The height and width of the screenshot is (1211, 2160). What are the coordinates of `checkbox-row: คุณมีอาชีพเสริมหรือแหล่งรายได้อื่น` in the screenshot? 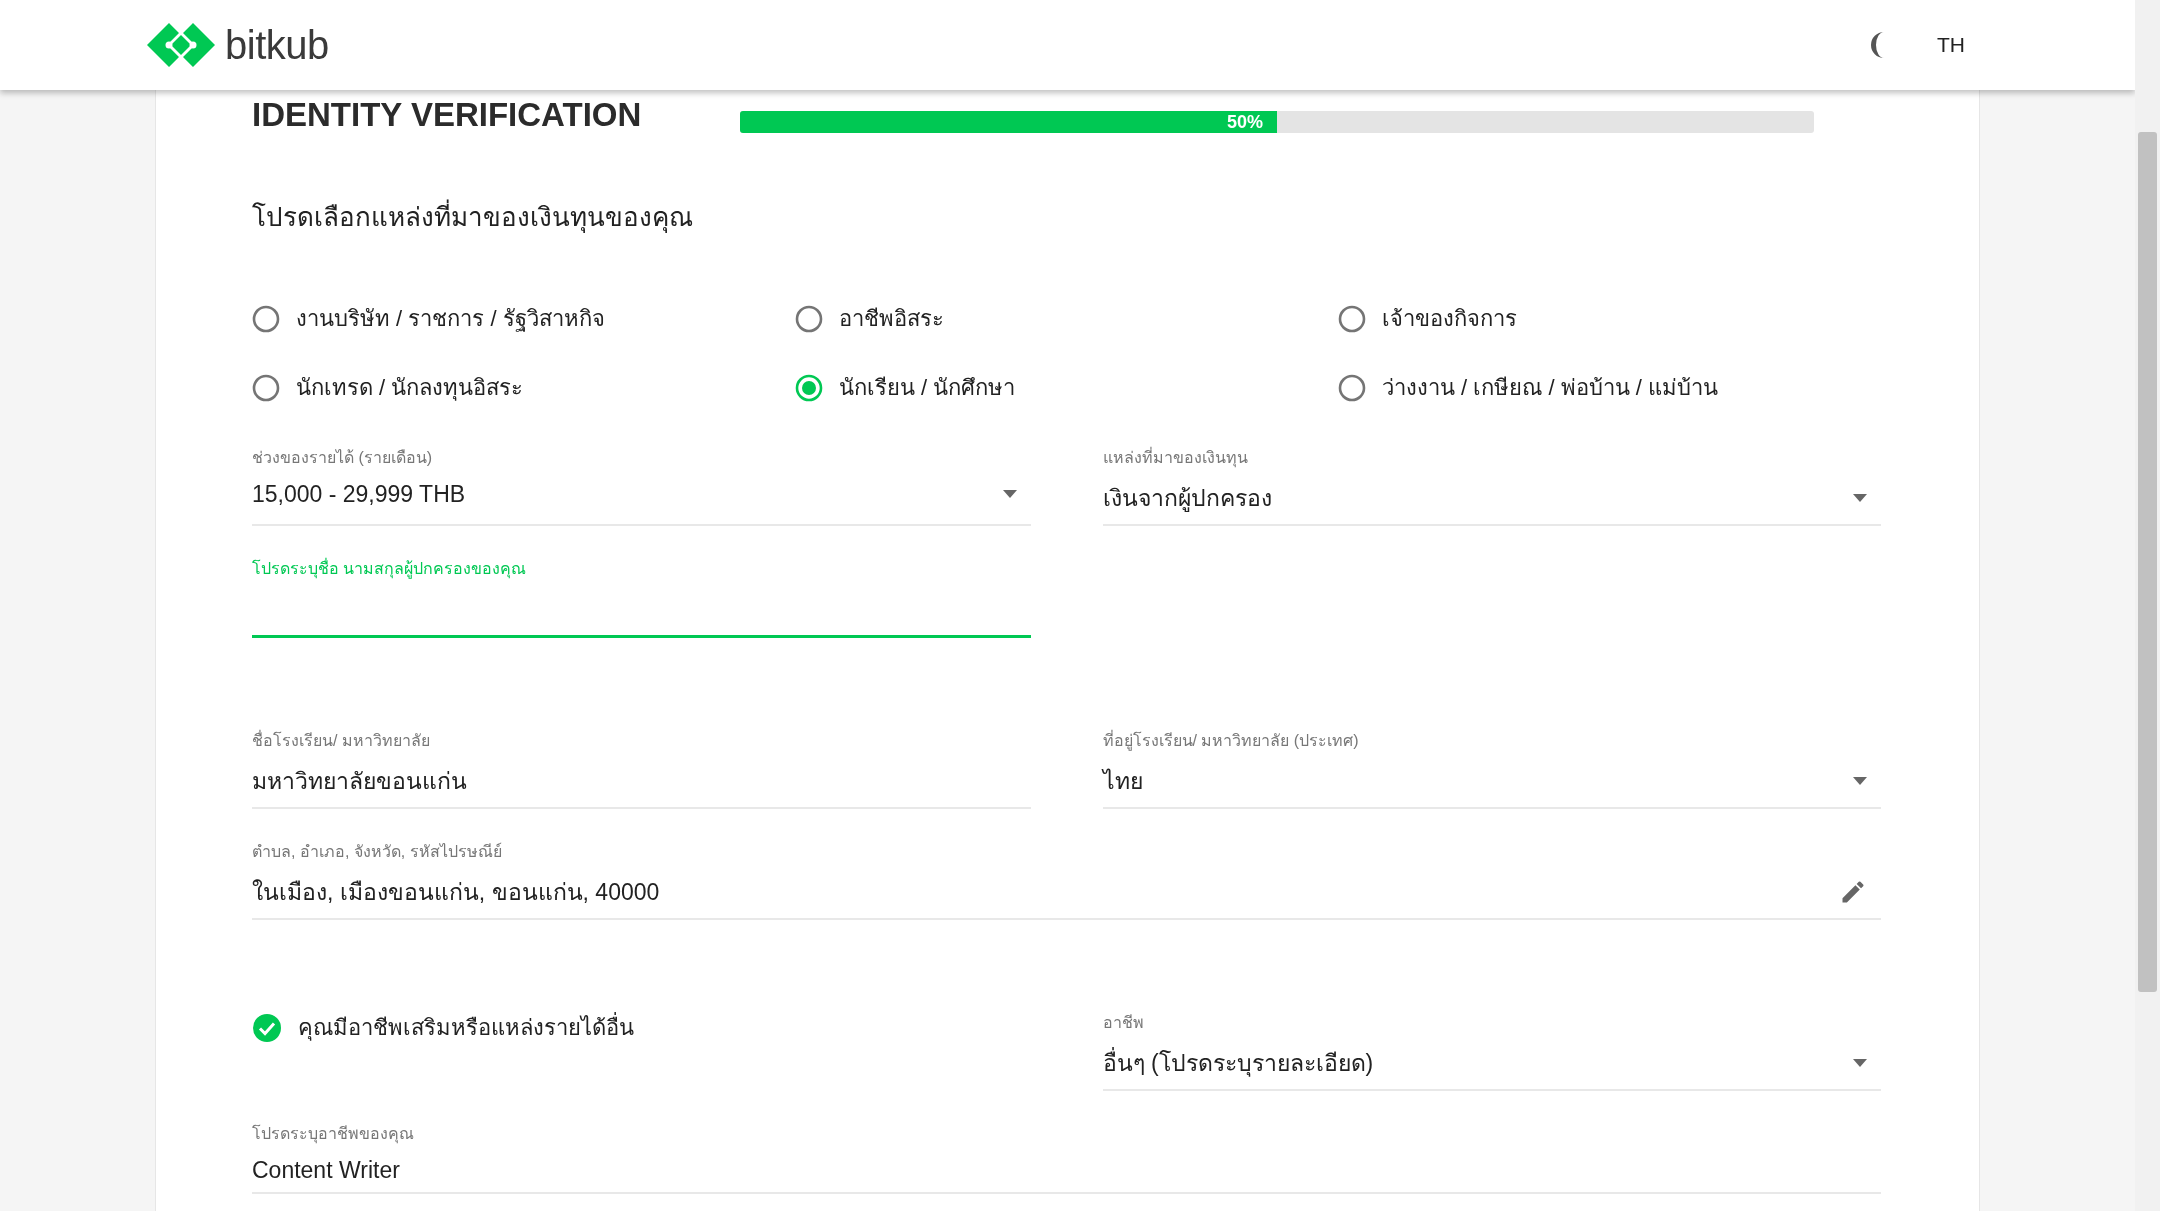 It's located at (641, 1027).